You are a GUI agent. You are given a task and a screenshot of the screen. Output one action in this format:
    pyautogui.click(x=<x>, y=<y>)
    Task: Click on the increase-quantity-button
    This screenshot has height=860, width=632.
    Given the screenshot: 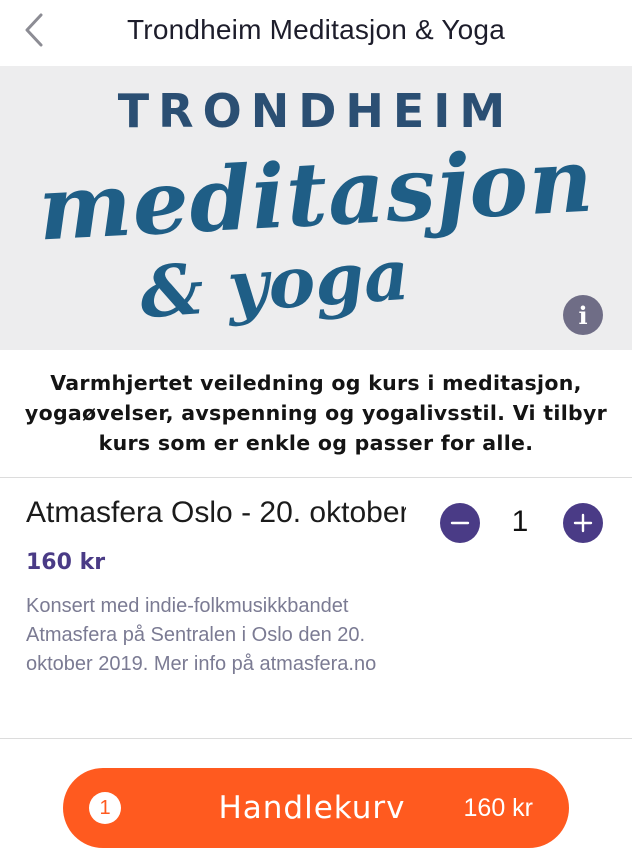 What is the action you would take?
    pyautogui.click(x=583, y=523)
    